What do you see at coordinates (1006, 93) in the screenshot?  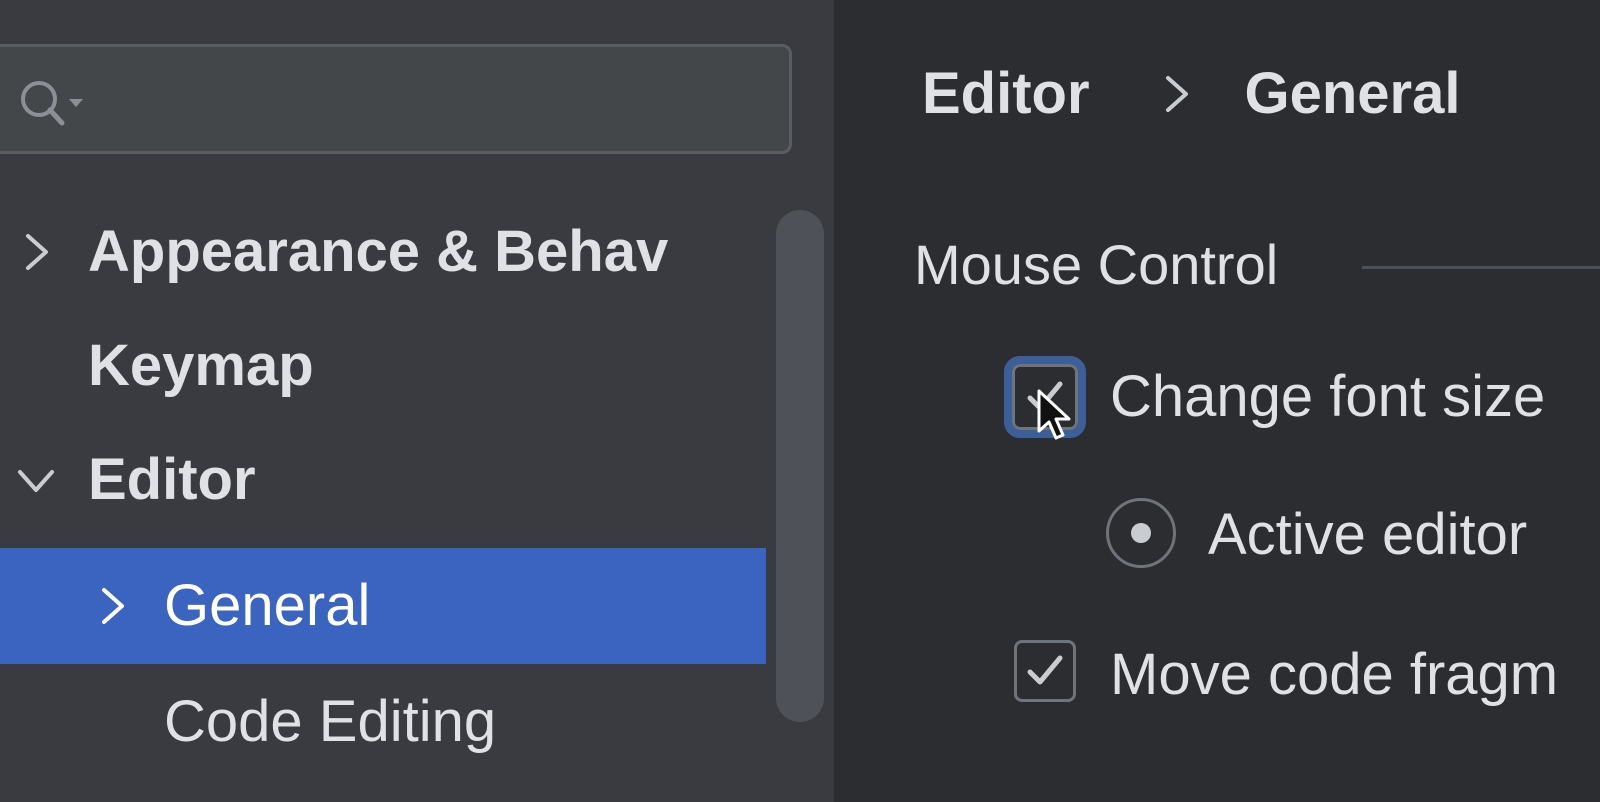 I see `breadcrumb-item-editor: Editor` at bounding box center [1006, 93].